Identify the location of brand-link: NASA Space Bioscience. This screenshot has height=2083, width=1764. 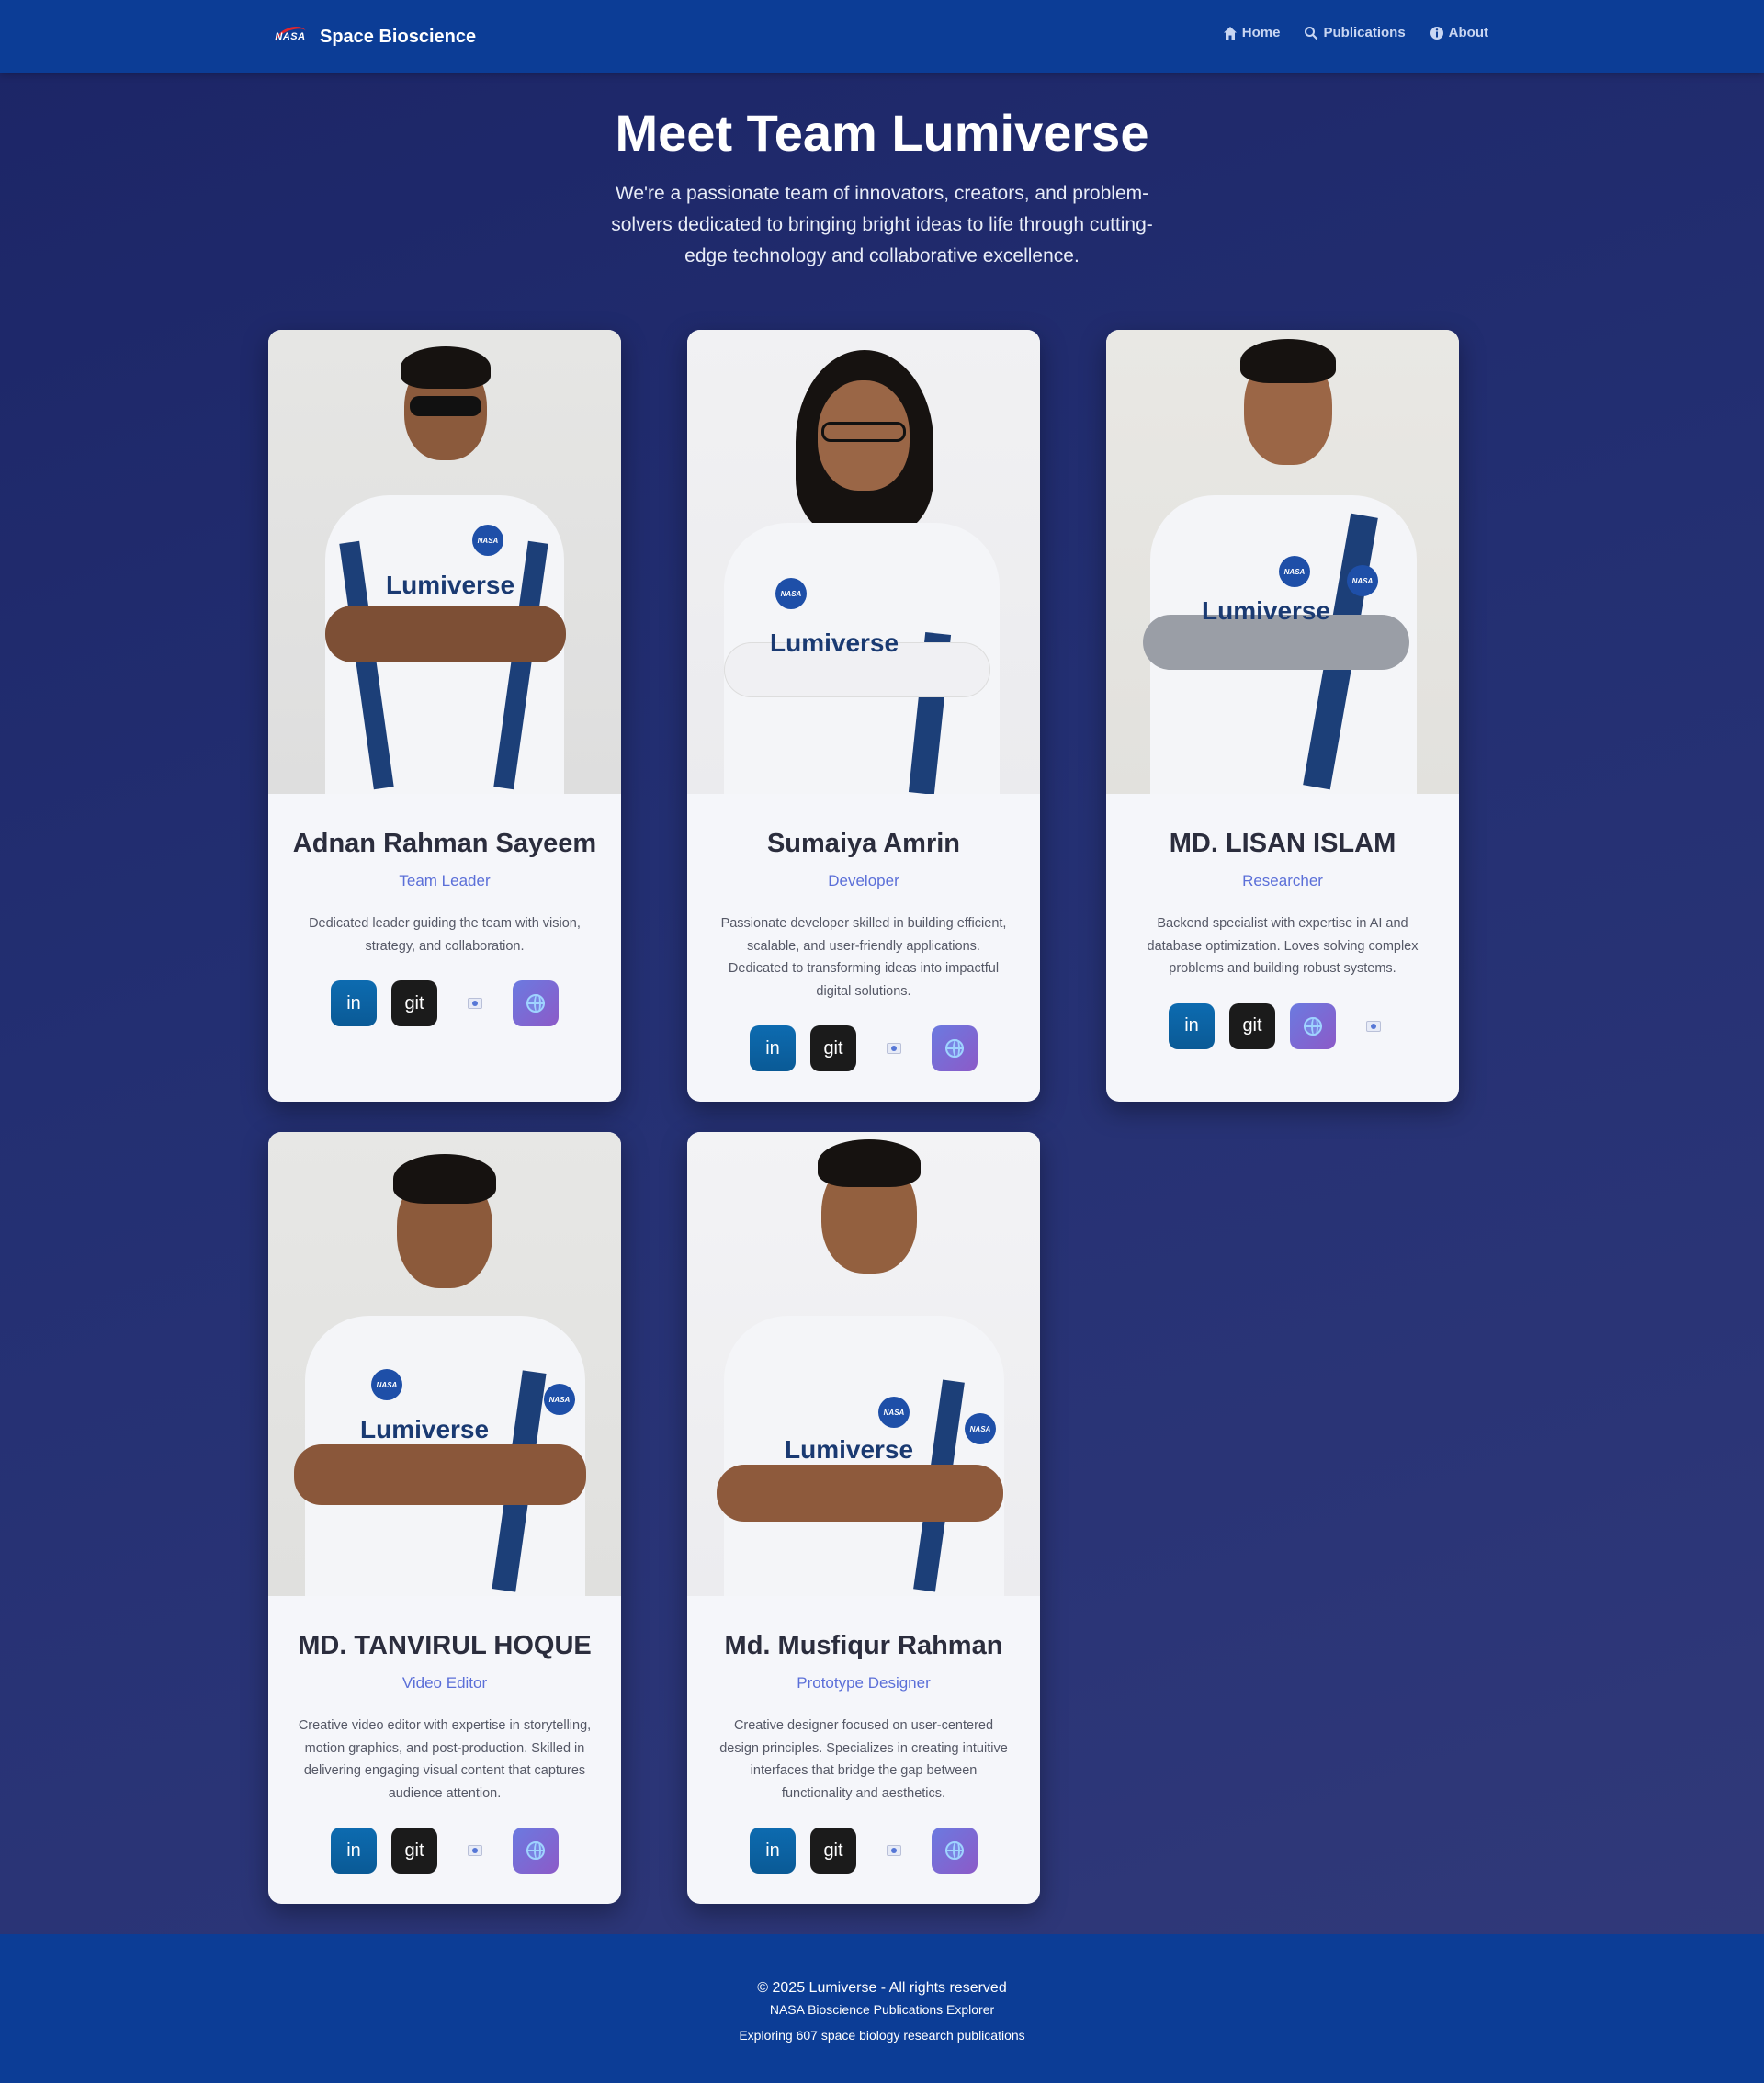
(374, 37).